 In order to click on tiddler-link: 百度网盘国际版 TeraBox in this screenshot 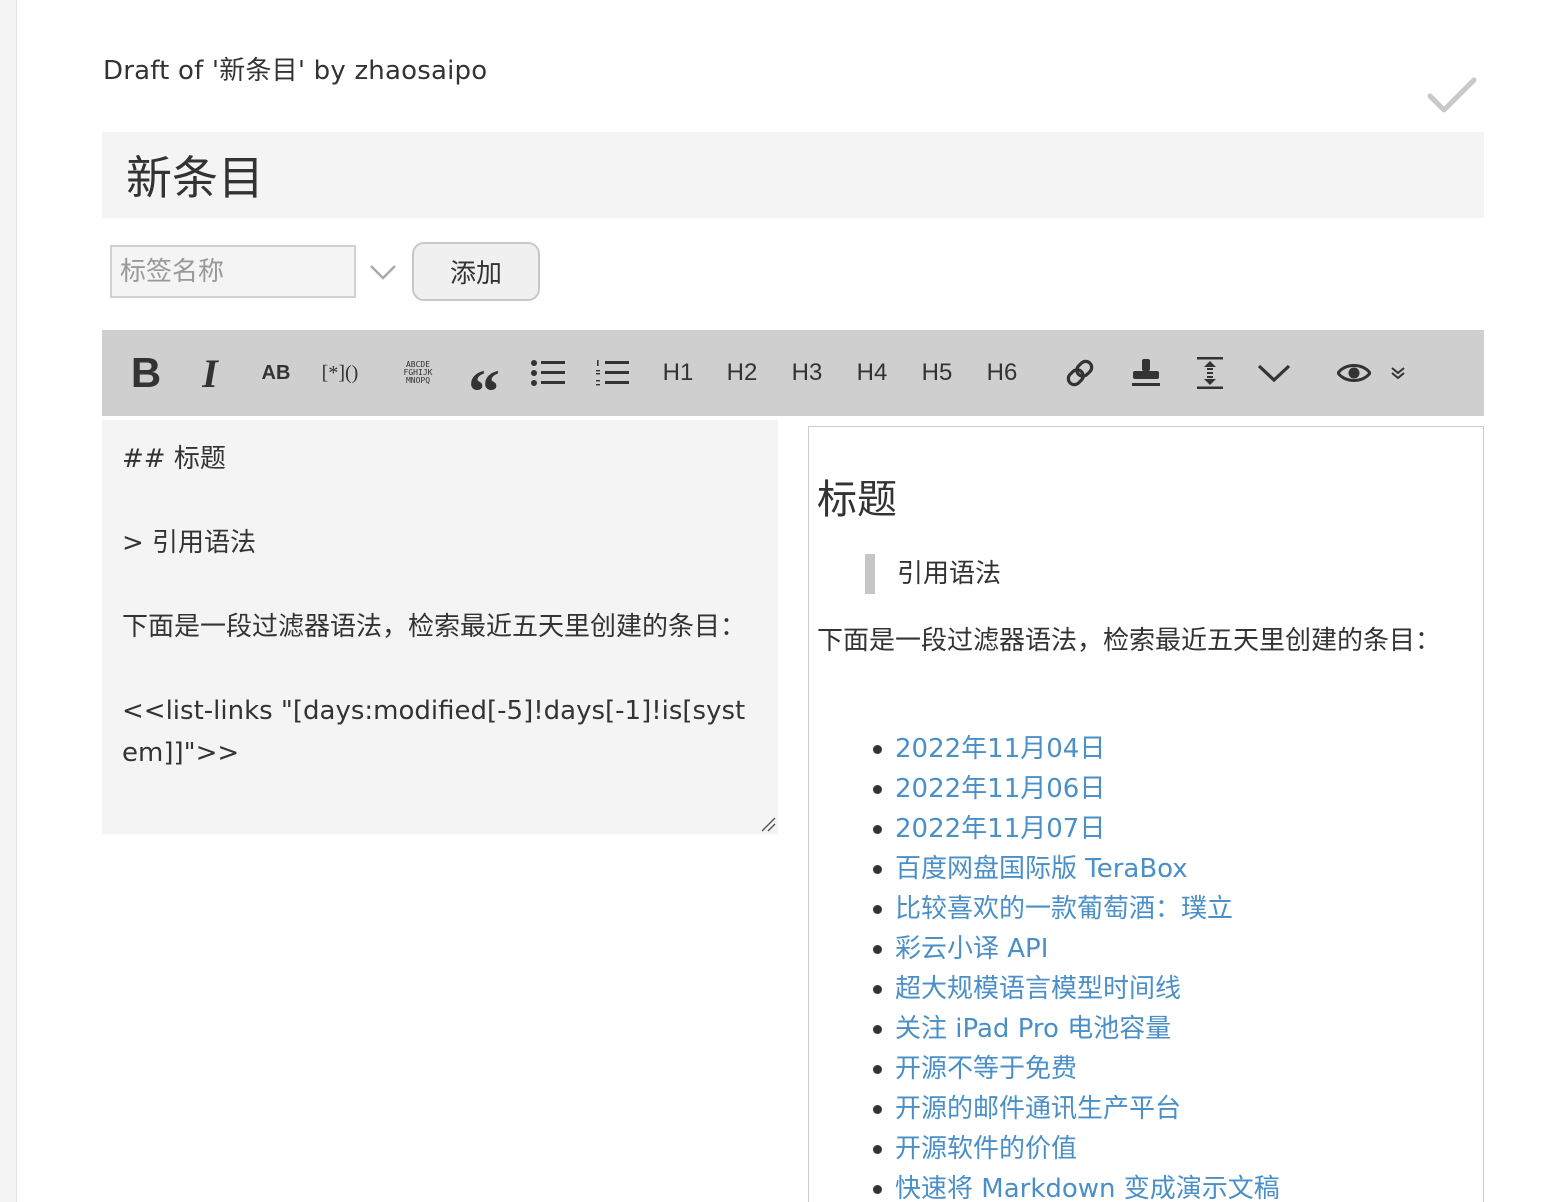, I will do `click(1041, 869)`.